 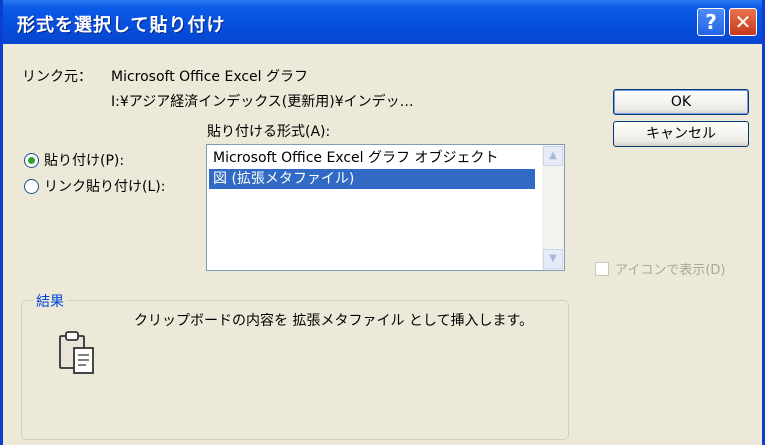 I want to click on radio-paste-label: 貼り付け(P):, so click(x=84, y=161).